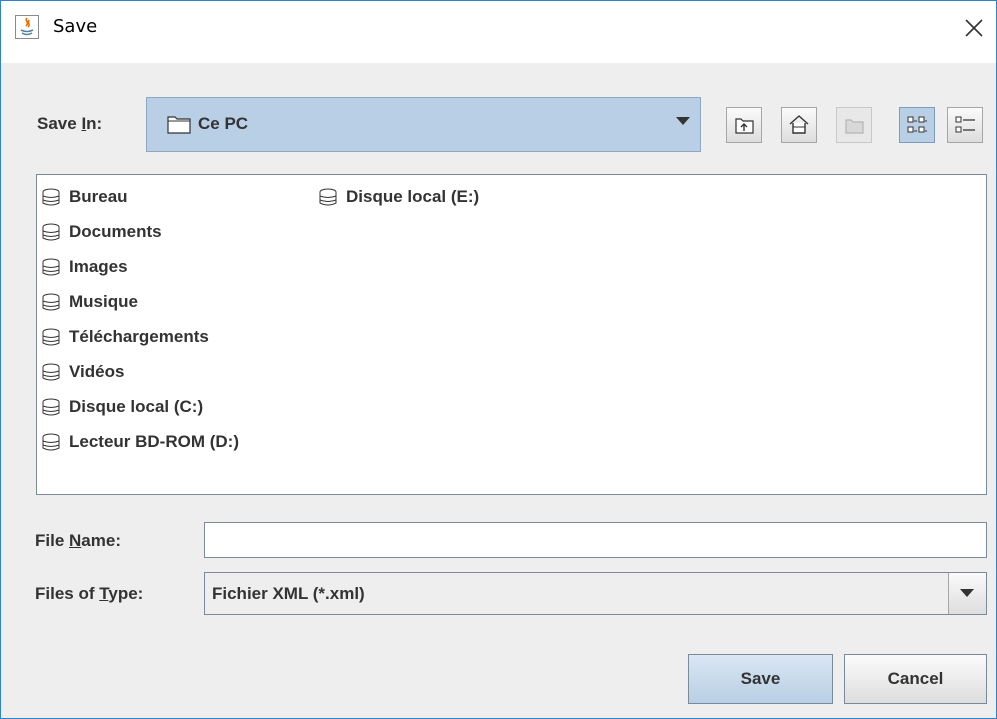 Image resolution: width=997 pixels, height=719 pixels. I want to click on files-of-type-label: Files of Type:, so click(89, 593).